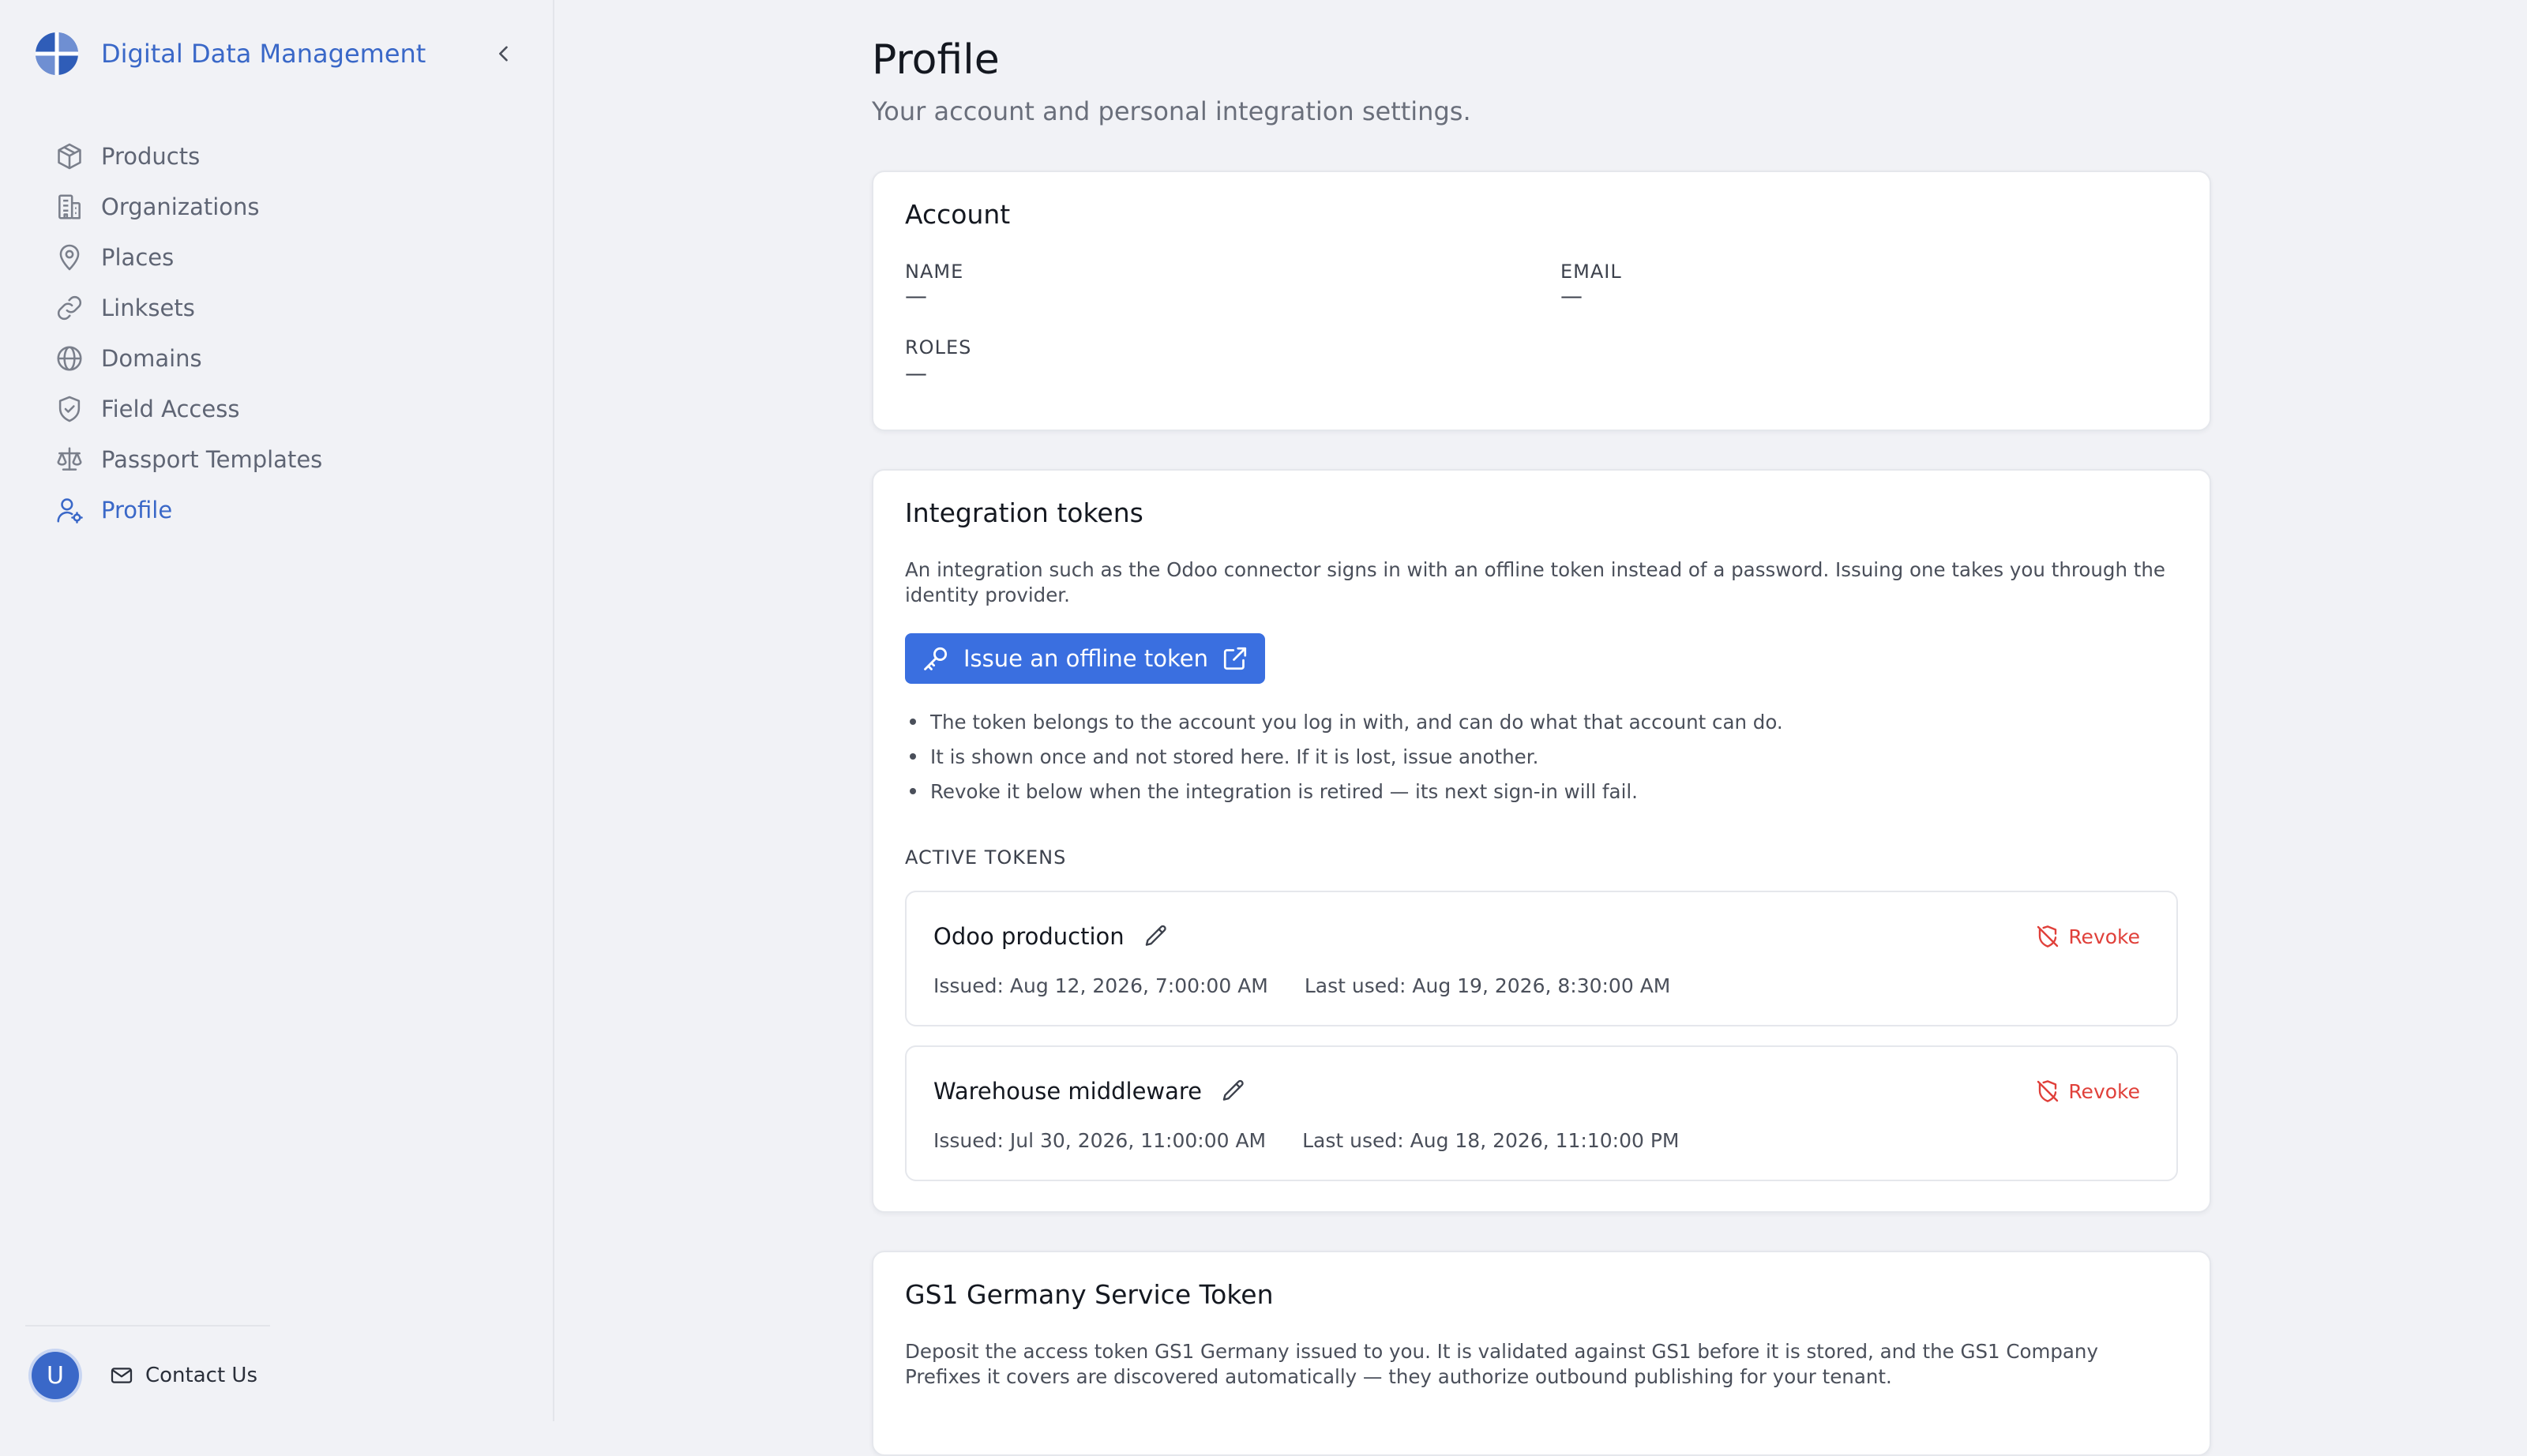  Describe the element at coordinates (151, 358) in the screenshot. I see `sidebar-item-label: Domains` at that location.